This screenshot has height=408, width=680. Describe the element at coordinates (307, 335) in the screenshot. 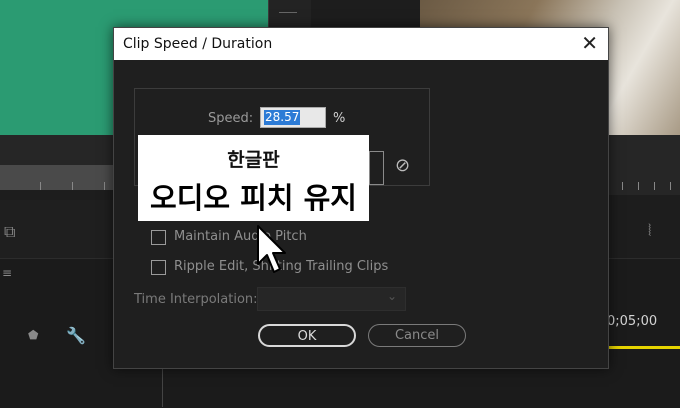

I see `ok-button: OK` at that location.